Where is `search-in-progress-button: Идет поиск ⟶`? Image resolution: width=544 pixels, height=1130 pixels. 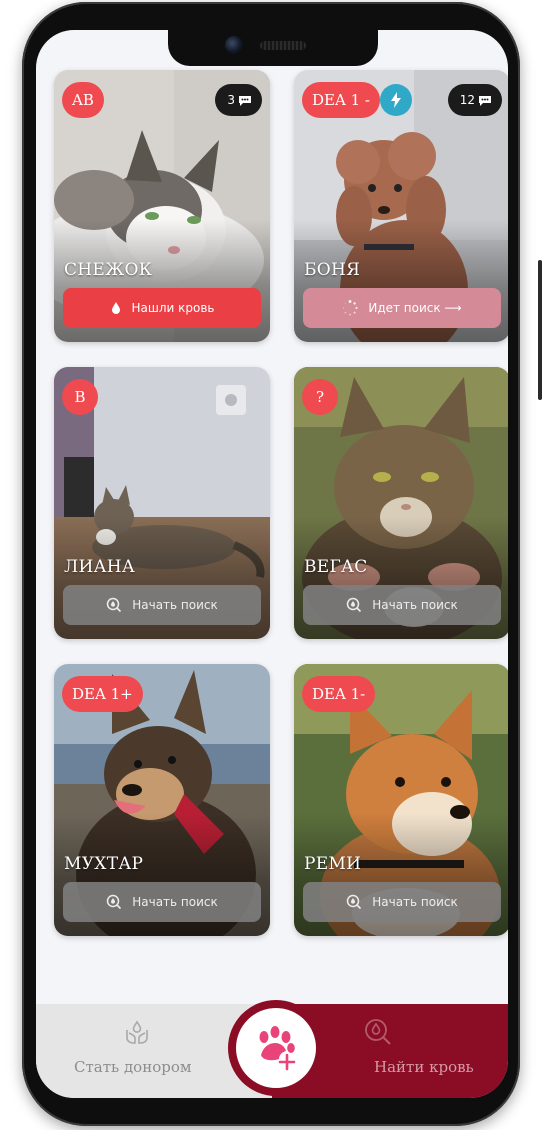 search-in-progress-button: Идет поиск ⟶ is located at coordinates (402, 308).